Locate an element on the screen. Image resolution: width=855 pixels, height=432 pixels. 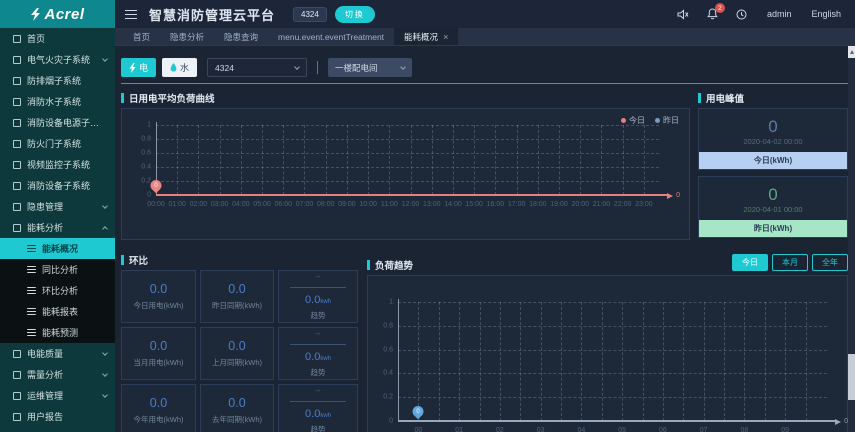
peak-datetime: 2020-04-01 00:00 is located at coordinates (773, 209).